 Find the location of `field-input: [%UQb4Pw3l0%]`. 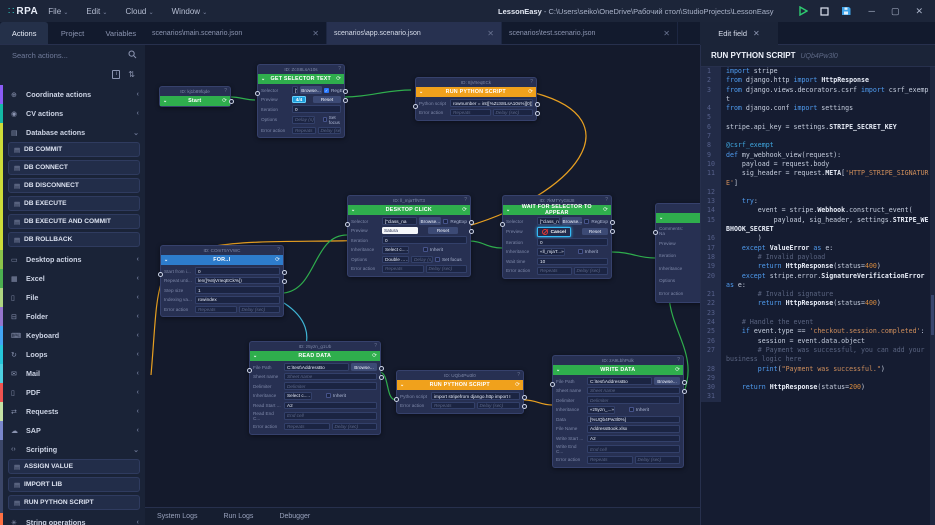

field-input: [%UQb4Pw3l0%] is located at coordinates (633, 419).